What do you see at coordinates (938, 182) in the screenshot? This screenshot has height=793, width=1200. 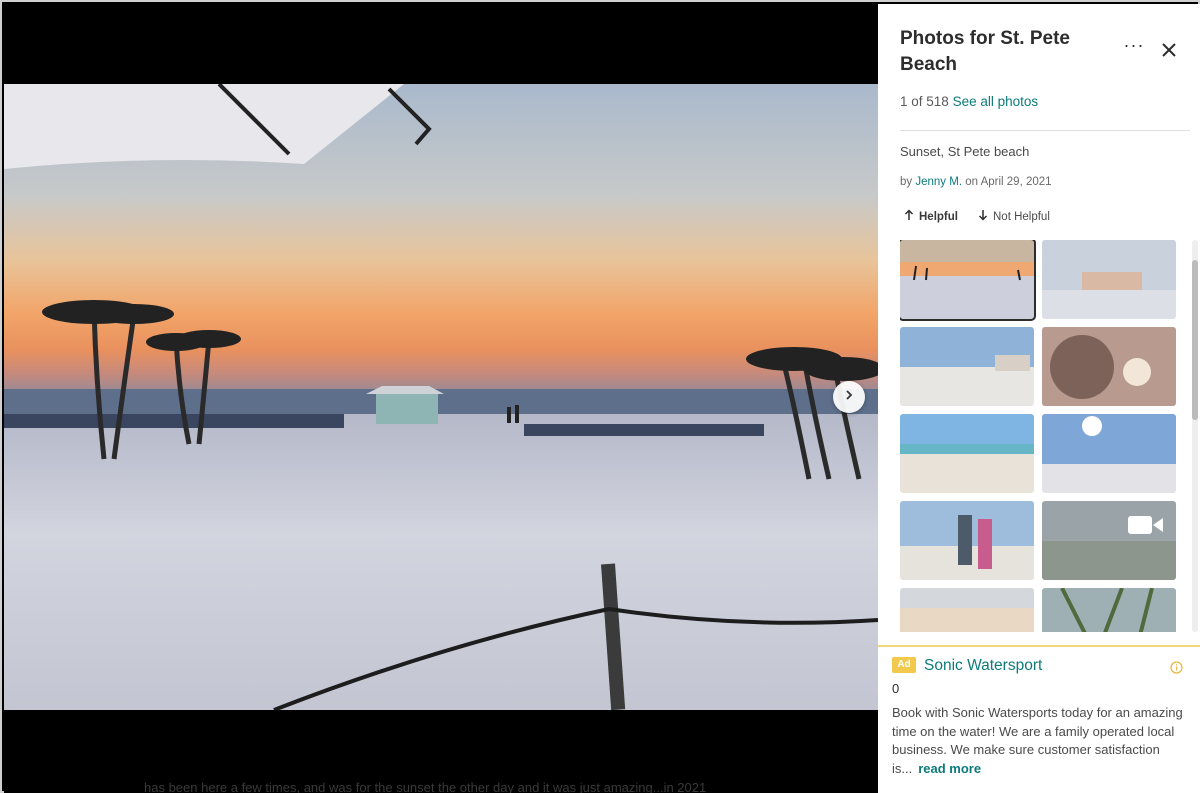 I see `author-link: Jenny M.` at bounding box center [938, 182].